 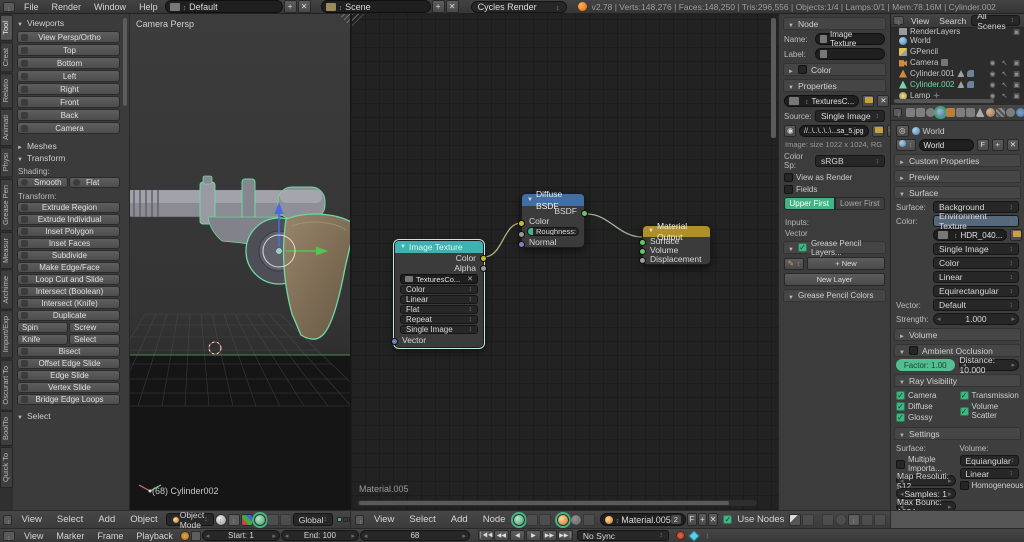 I want to click on dropdown-projection: Flat, so click(x=439, y=309).